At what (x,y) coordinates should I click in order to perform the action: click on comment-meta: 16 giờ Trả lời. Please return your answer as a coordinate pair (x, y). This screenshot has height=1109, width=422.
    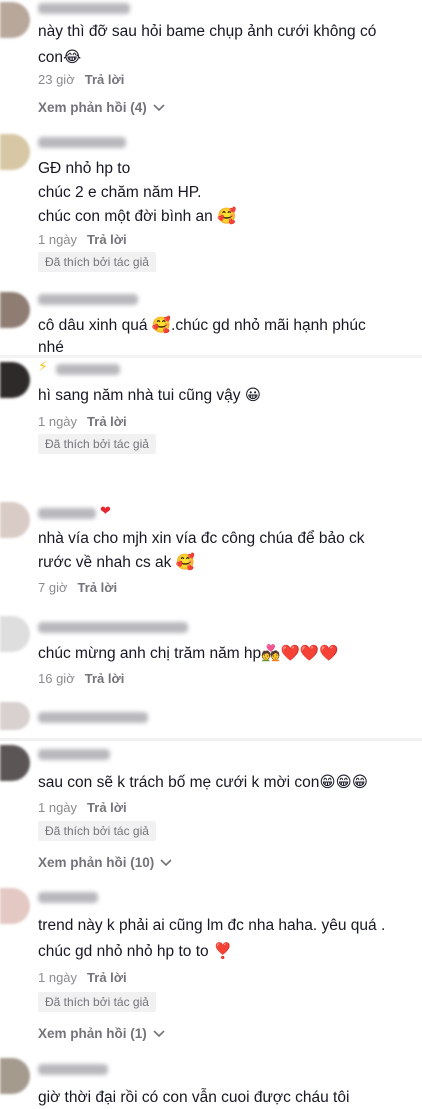
    Looking at the image, I should click on (81, 678).